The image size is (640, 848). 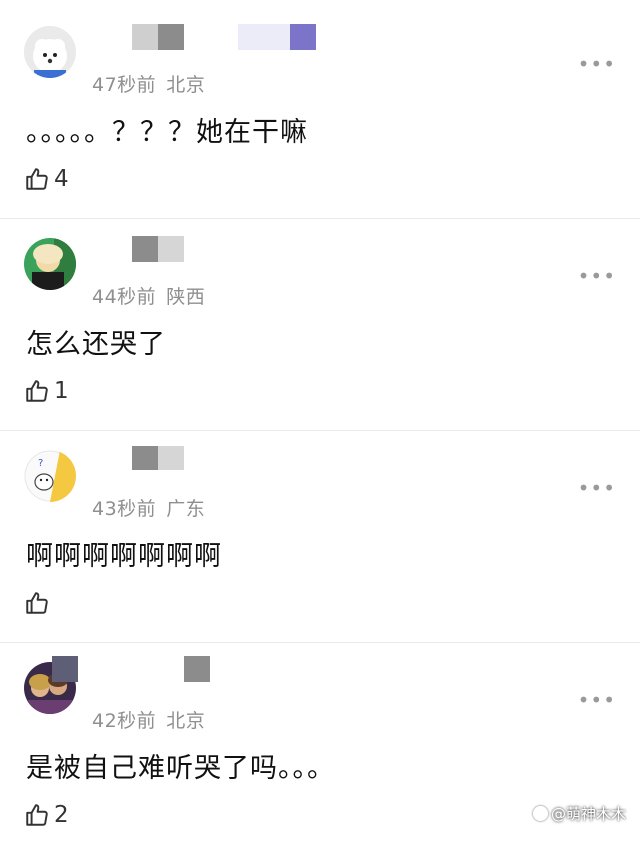 What do you see at coordinates (124, 509) in the screenshot?
I see `comment-time: 43秒前` at bounding box center [124, 509].